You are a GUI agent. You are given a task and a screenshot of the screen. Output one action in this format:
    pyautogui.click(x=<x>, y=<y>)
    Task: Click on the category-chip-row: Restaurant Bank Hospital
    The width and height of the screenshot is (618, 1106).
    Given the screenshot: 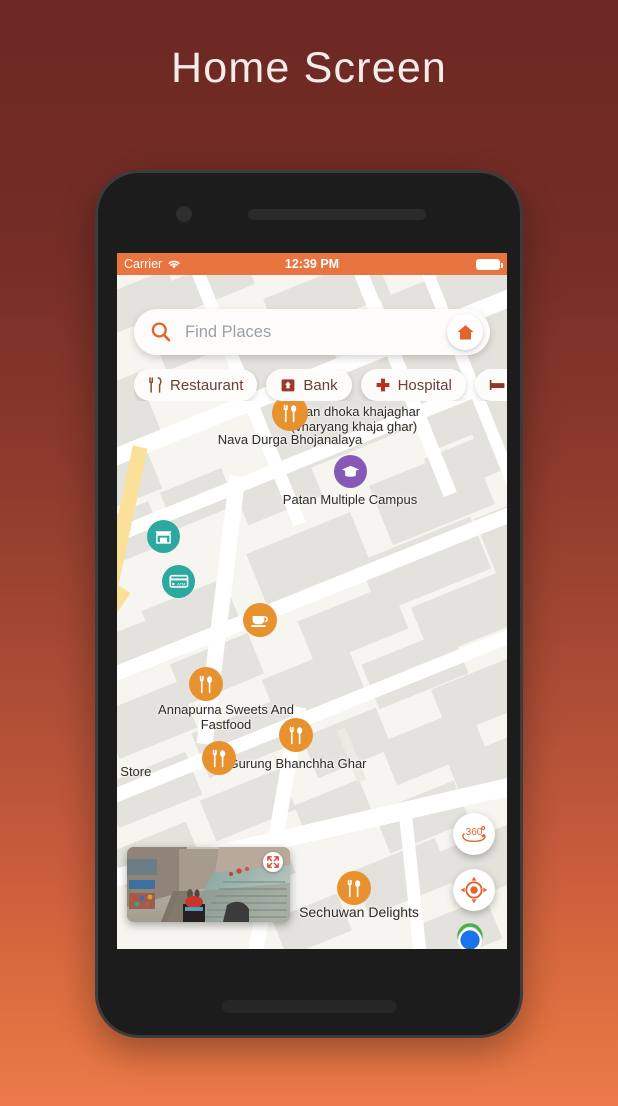 What is the action you would take?
    pyautogui.click(x=320, y=385)
    